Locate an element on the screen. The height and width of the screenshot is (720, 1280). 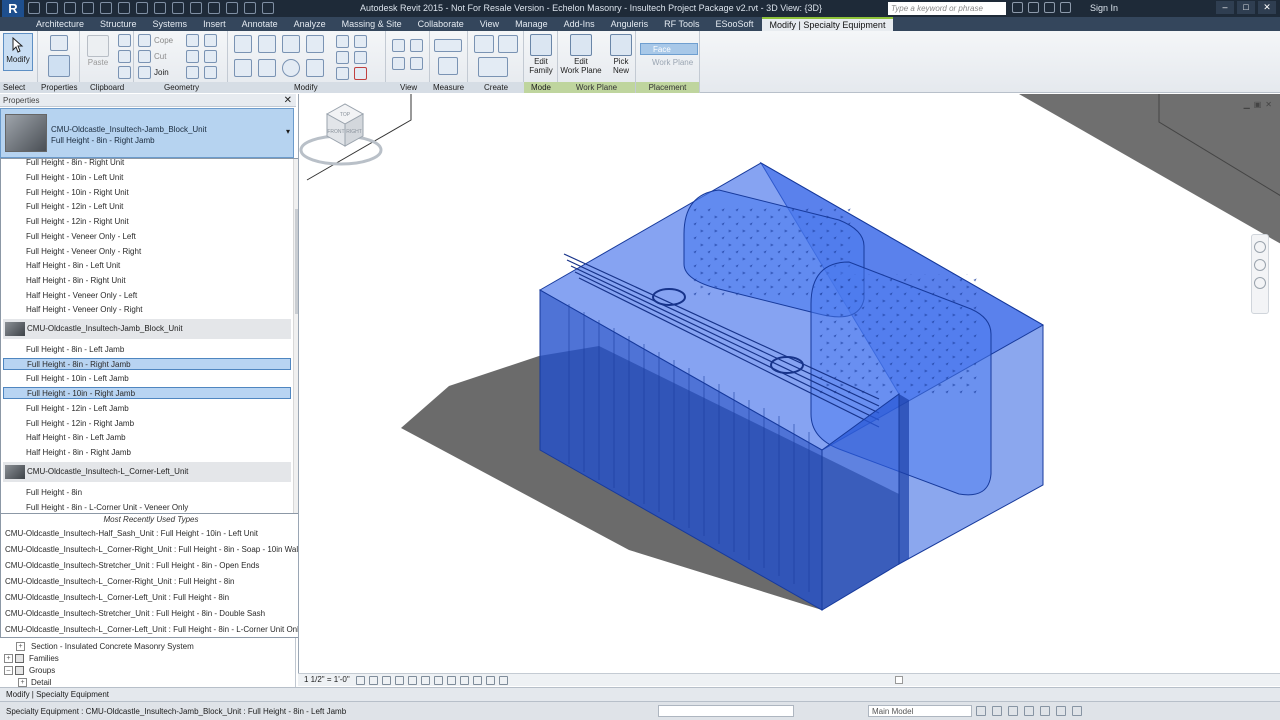
list-item: Full Height - 8in is located at coordinates (54, 492).